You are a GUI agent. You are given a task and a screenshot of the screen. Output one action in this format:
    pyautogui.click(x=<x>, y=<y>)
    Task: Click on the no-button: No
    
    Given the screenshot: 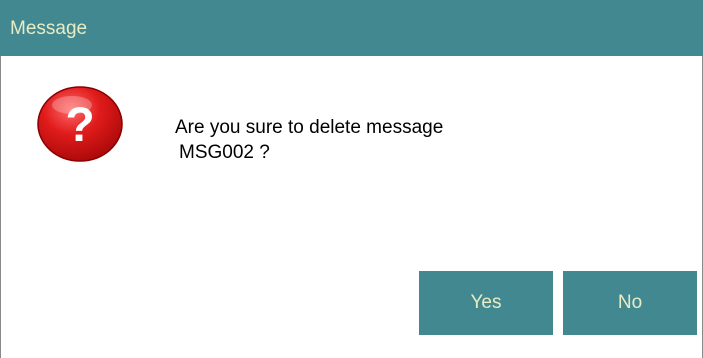 What is the action you would take?
    pyautogui.click(x=630, y=303)
    